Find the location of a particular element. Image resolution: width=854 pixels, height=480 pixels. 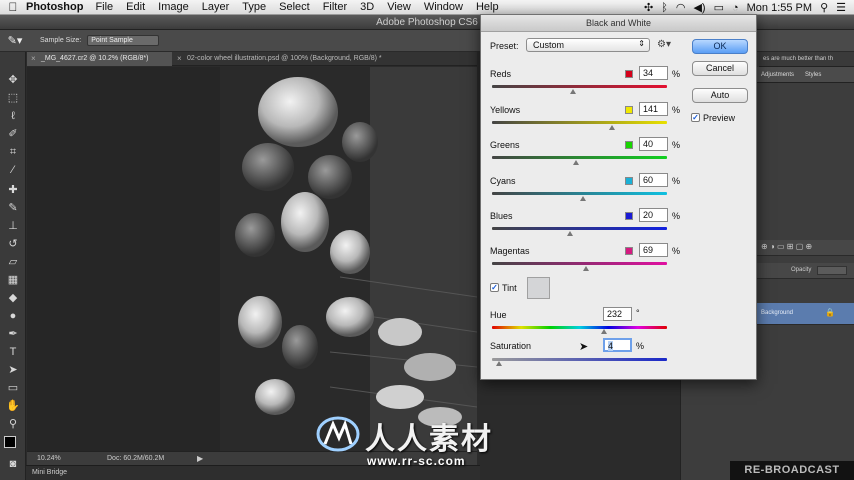

brush-tool-icon: ✎ is located at coordinates (13, 208).